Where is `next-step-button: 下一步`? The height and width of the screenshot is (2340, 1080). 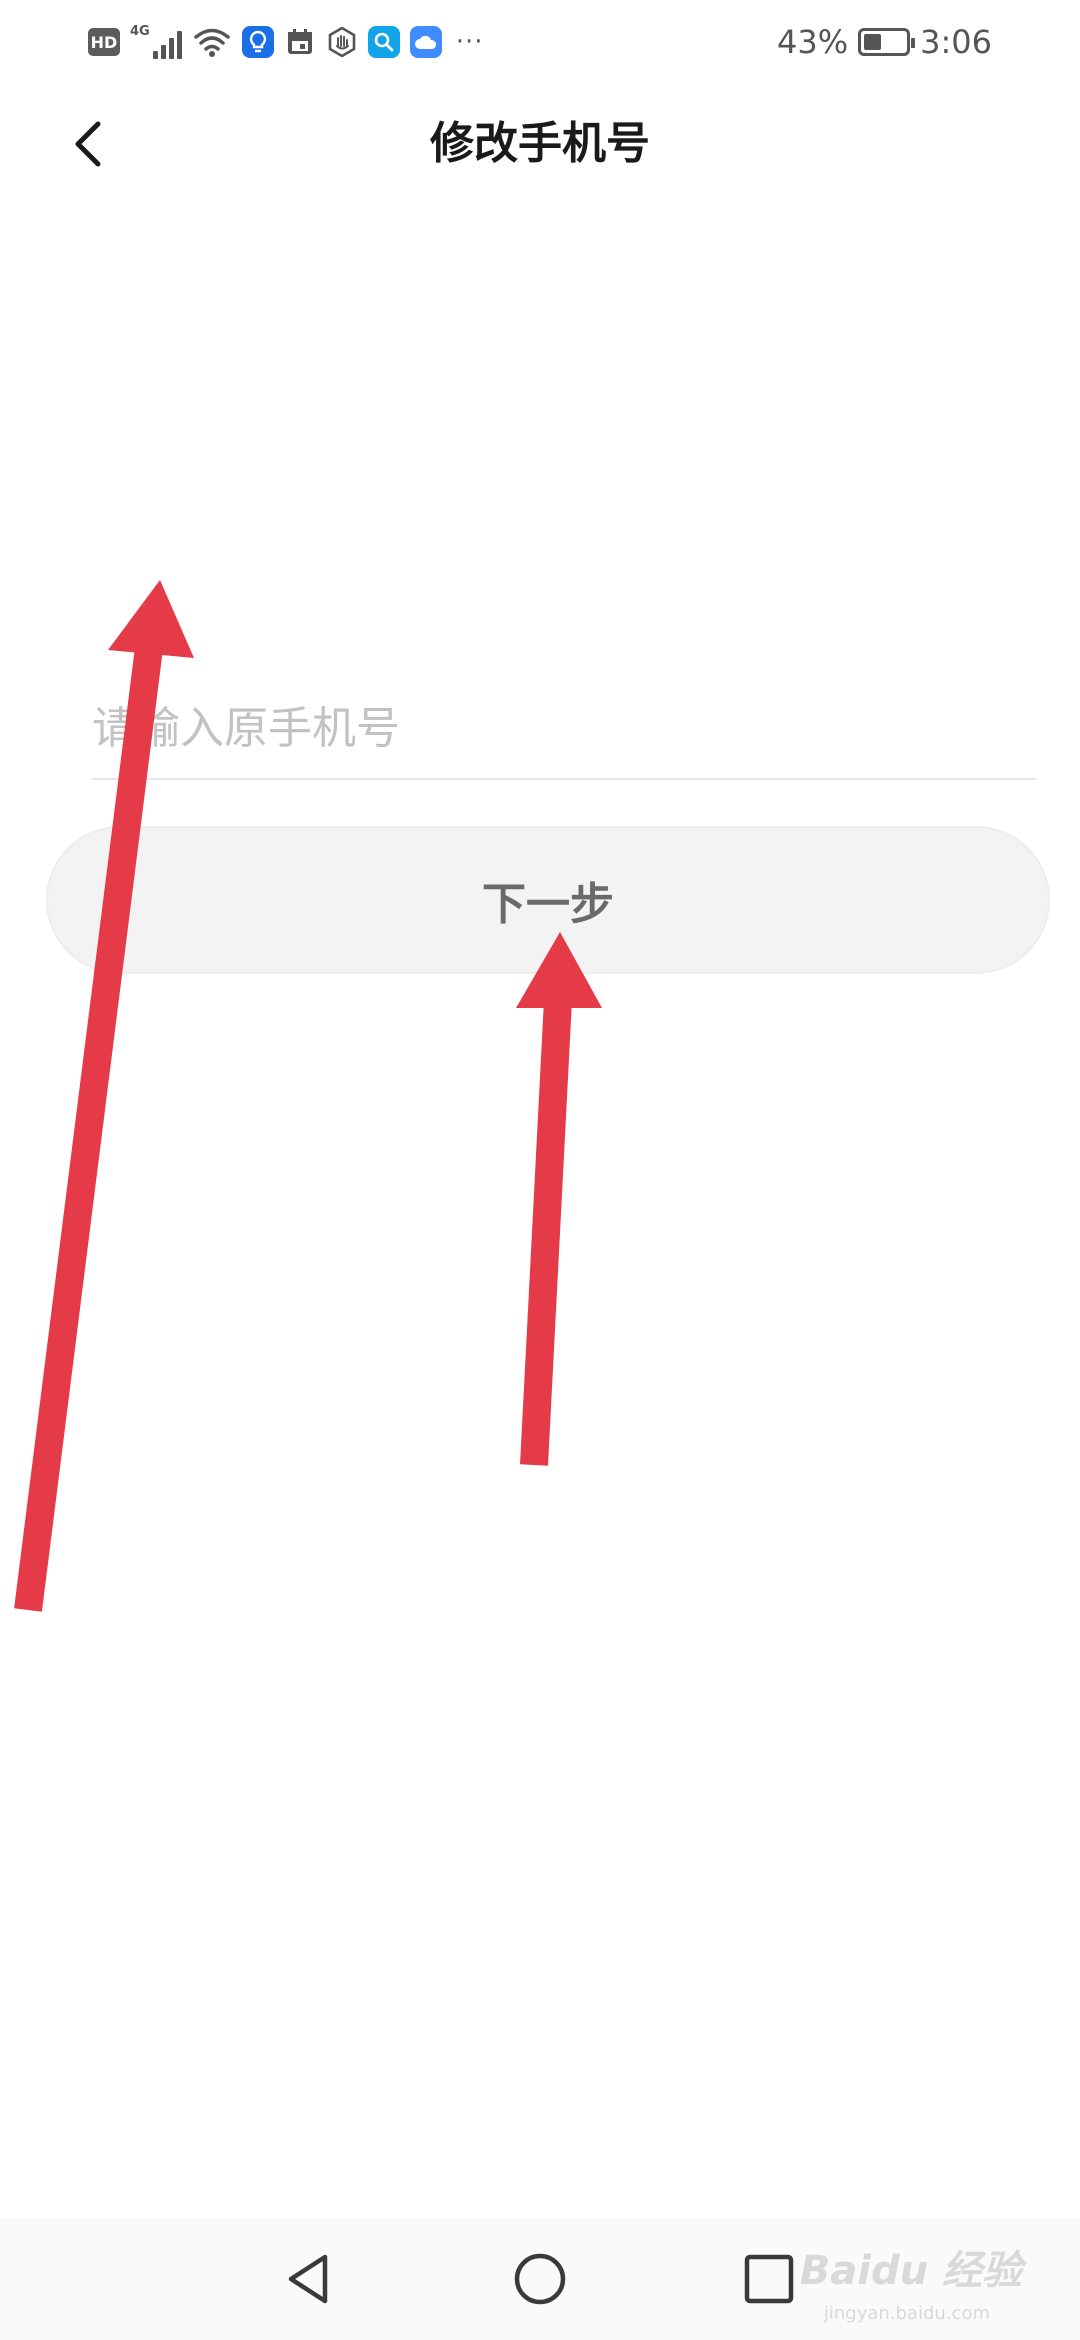 next-step-button: 下一步 is located at coordinates (548, 900).